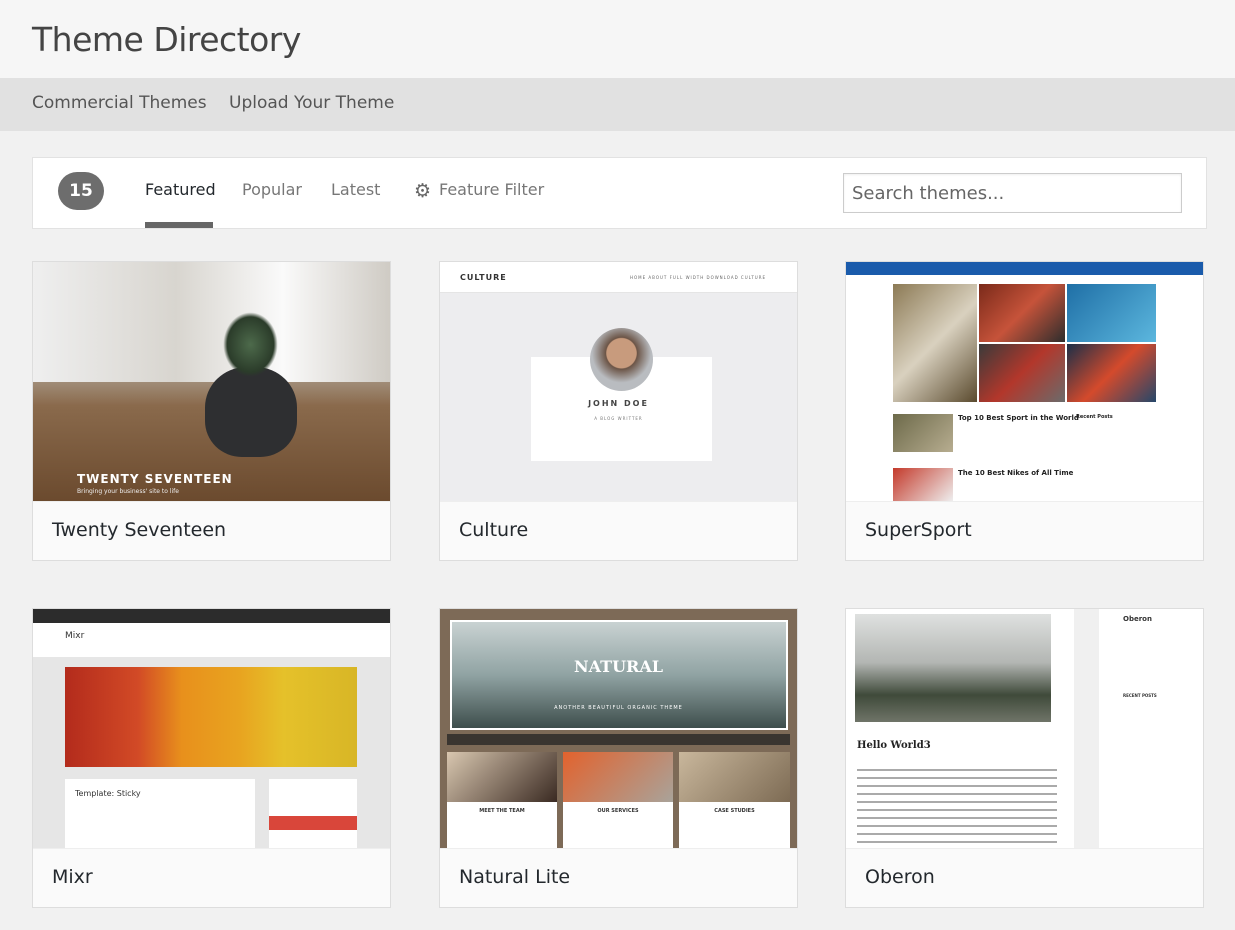 This screenshot has height=930, width=1235. What do you see at coordinates (119, 103) in the screenshot?
I see `nav-commercial-themes: Commercial Themes` at bounding box center [119, 103].